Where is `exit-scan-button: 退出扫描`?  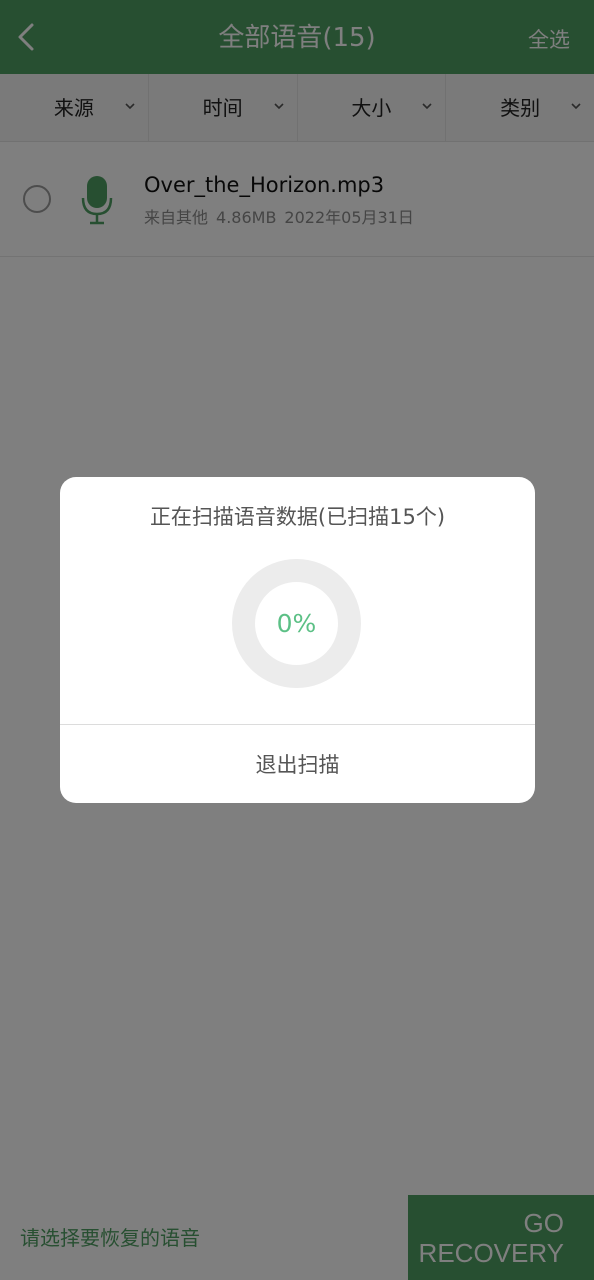
exit-scan-button: 退出扫描 is located at coordinates (297, 764).